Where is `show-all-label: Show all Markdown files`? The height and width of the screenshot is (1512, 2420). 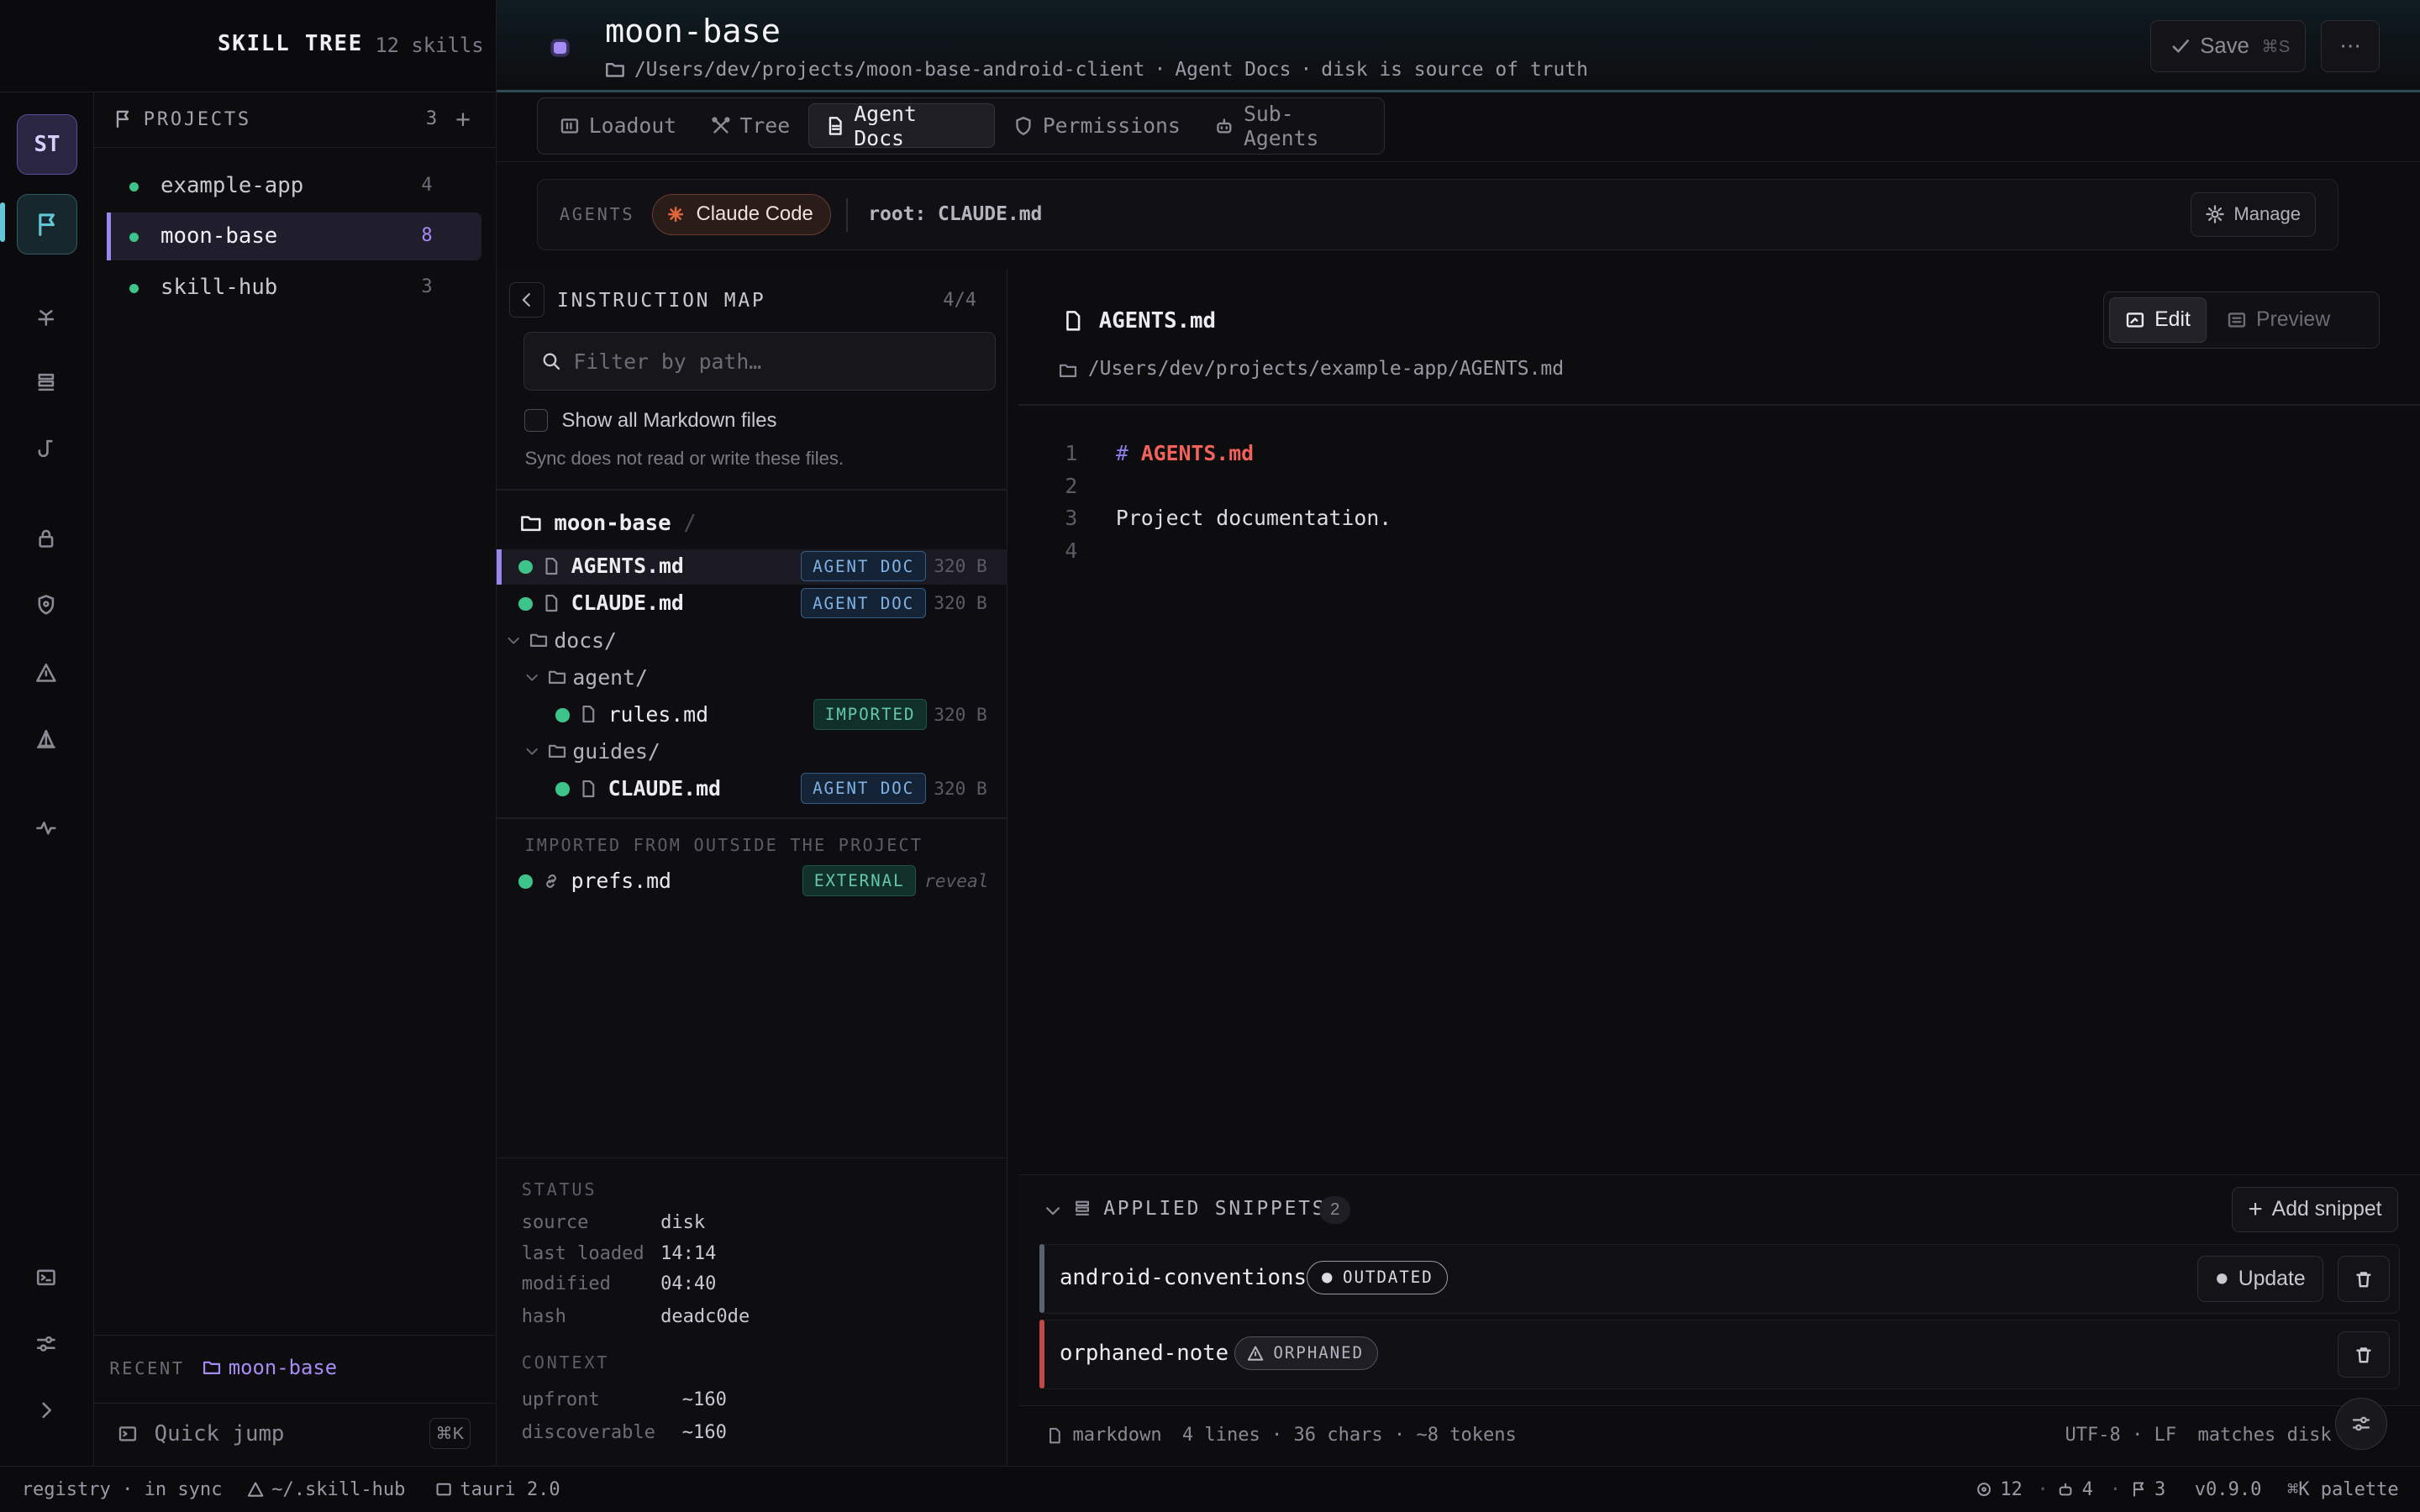
show-all-label: Show all Markdown files is located at coordinates (669, 420).